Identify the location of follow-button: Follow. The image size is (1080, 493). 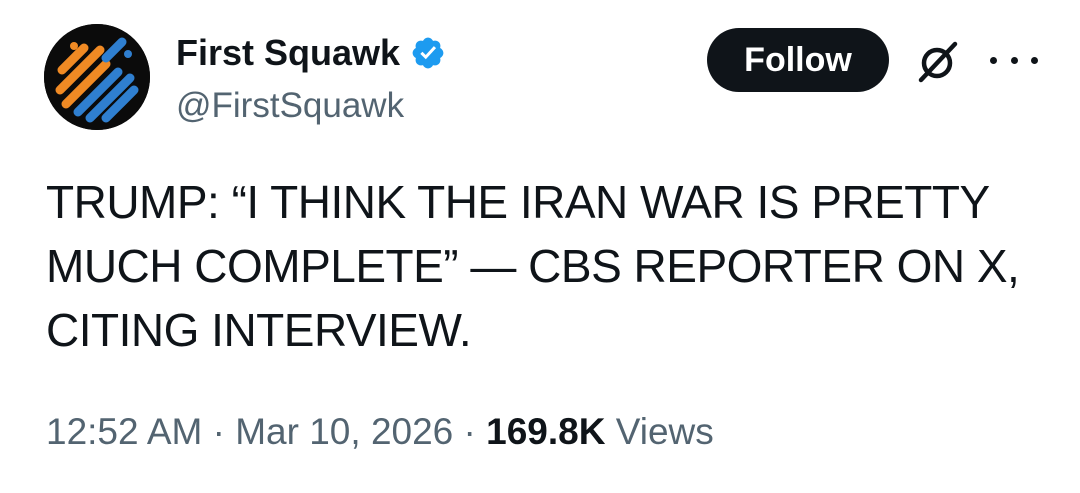
(798, 60).